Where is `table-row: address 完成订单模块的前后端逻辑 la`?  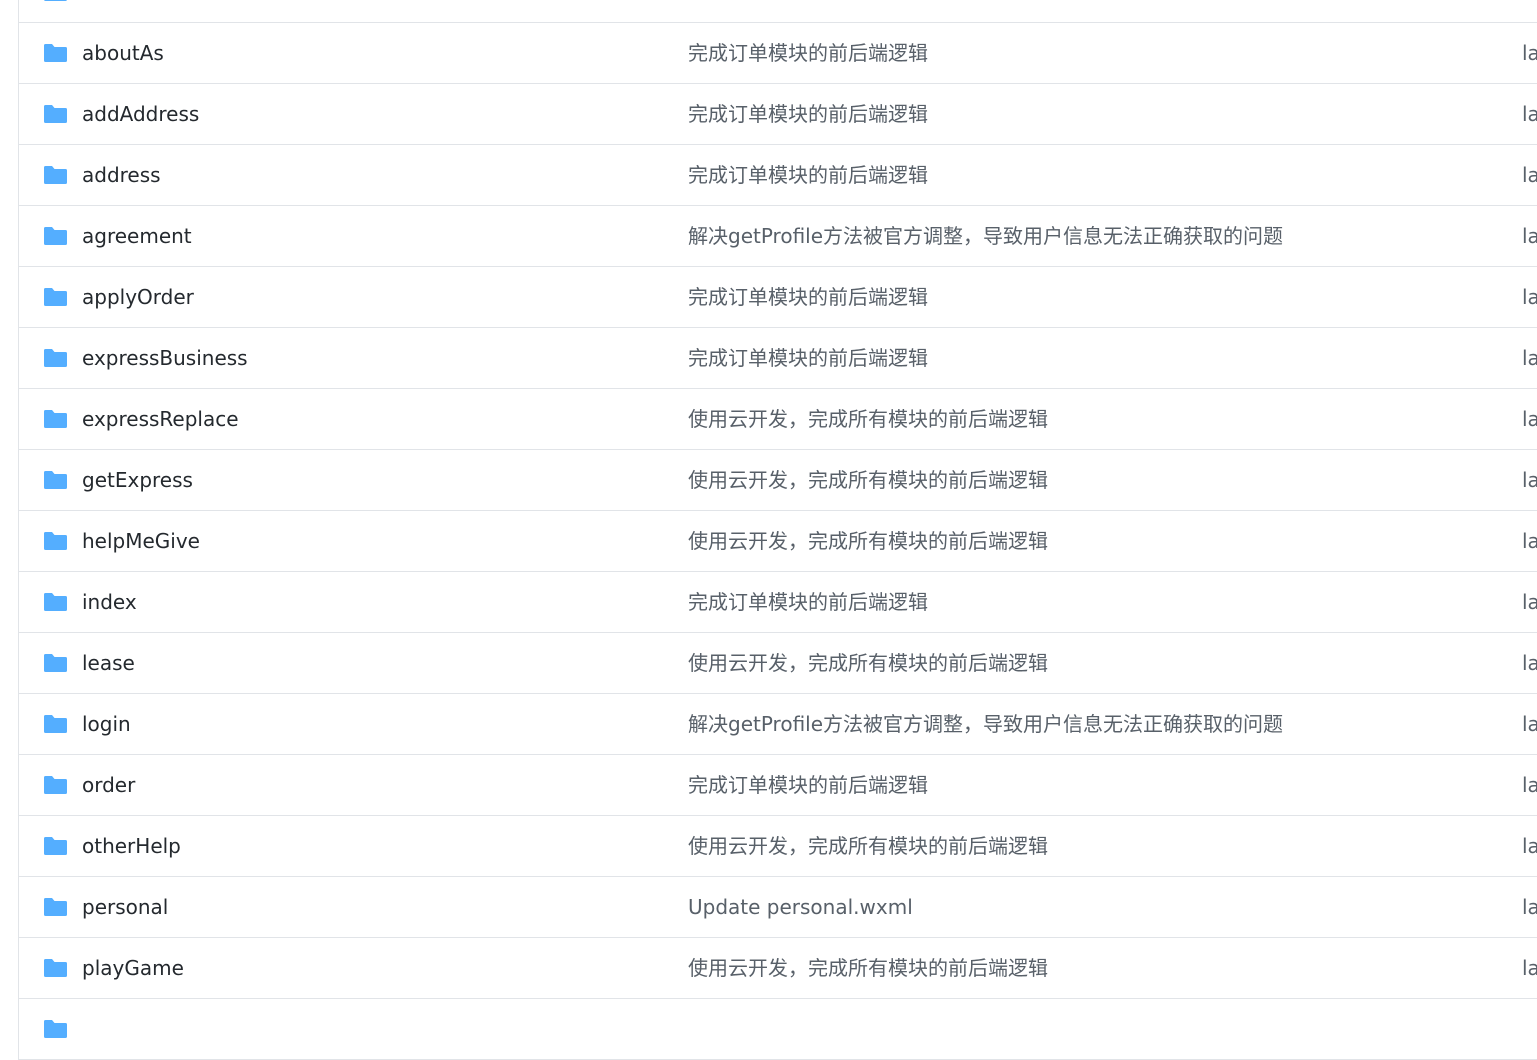
table-row: address 完成订单模块的前后端逻辑 la is located at coordinates (778, 175).